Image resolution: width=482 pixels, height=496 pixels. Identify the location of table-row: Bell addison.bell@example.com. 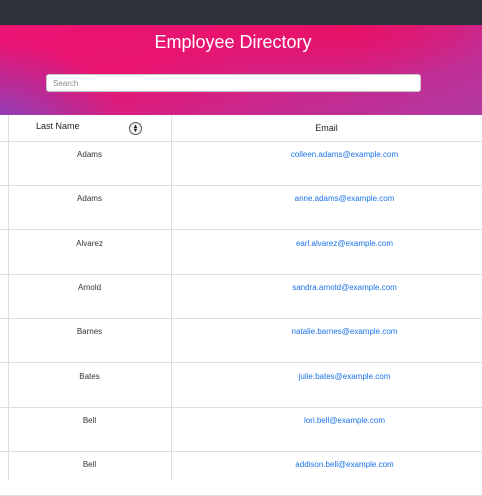
(241, 474).